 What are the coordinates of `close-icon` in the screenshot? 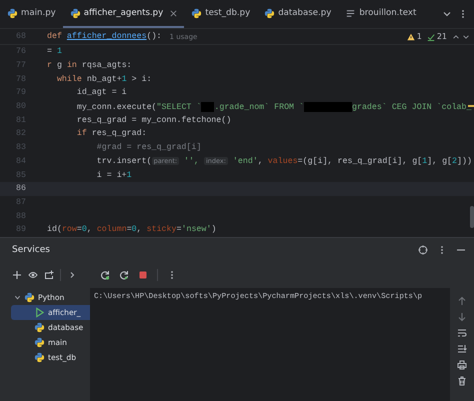 It's located at (174, 13).